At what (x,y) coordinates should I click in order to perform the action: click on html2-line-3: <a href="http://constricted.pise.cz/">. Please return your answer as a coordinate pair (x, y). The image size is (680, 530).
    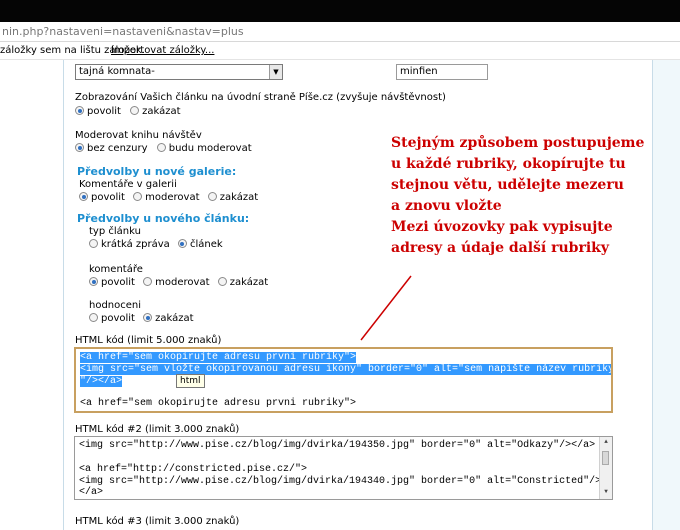
    Looking at the image, I should click on (193, 469).